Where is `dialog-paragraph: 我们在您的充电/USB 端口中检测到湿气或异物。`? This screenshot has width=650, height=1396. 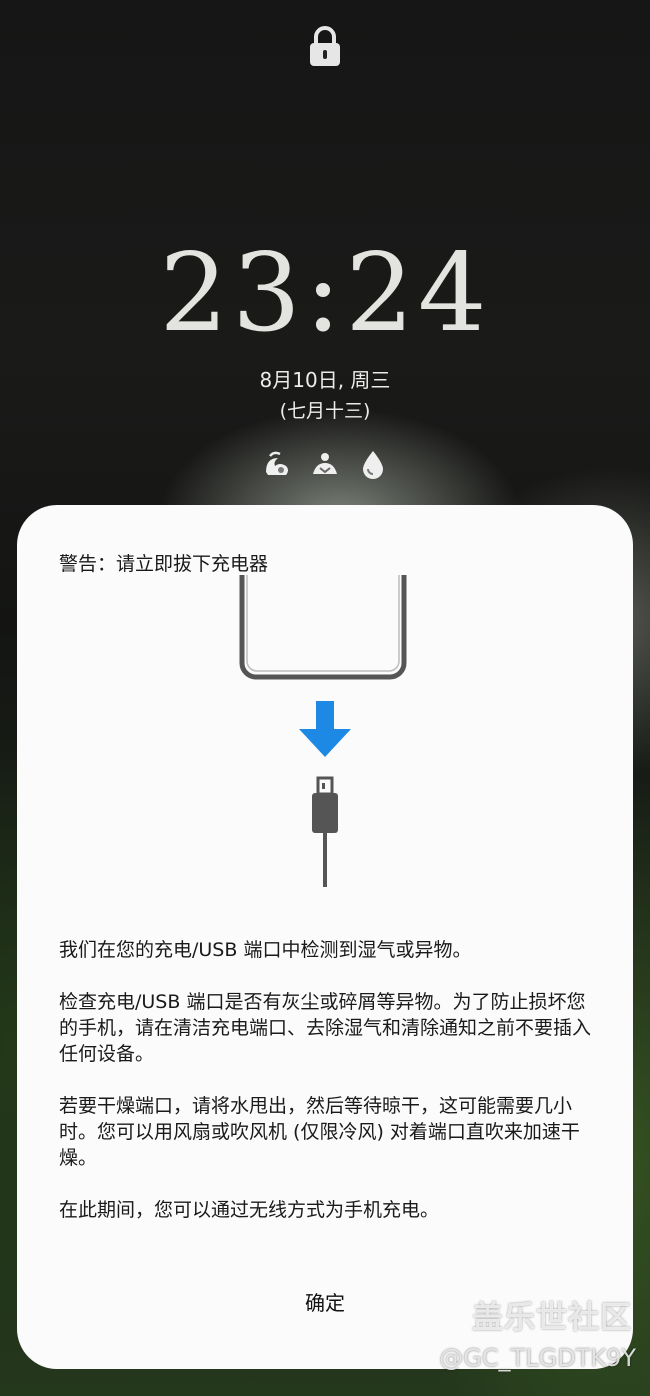 dialog-paragraph: 我们在您的充电/USB 端口中检测到湿气或异物。 is located at coordinates (265, 950).